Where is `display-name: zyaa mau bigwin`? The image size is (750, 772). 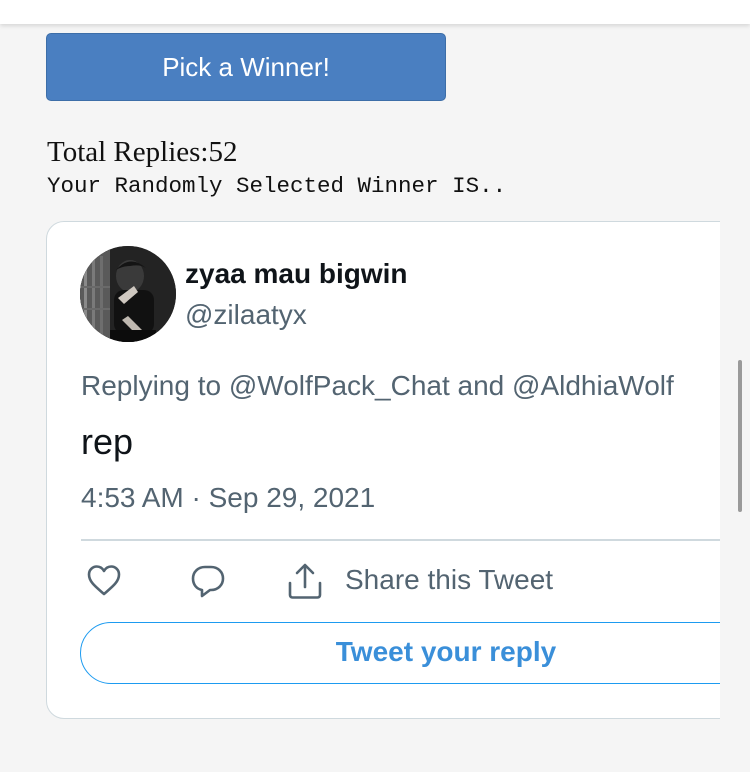
display-name: zyaa mau bigwin is located at coordinates (296, 274).